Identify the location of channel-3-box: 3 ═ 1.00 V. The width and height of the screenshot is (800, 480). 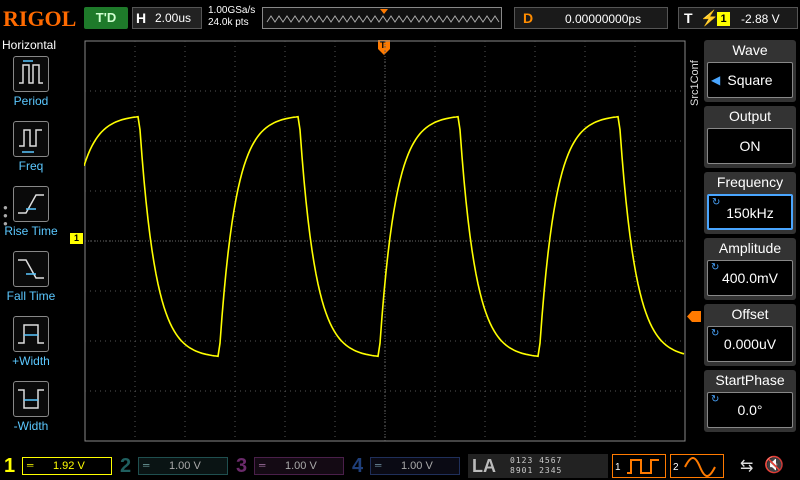
(290, 466).